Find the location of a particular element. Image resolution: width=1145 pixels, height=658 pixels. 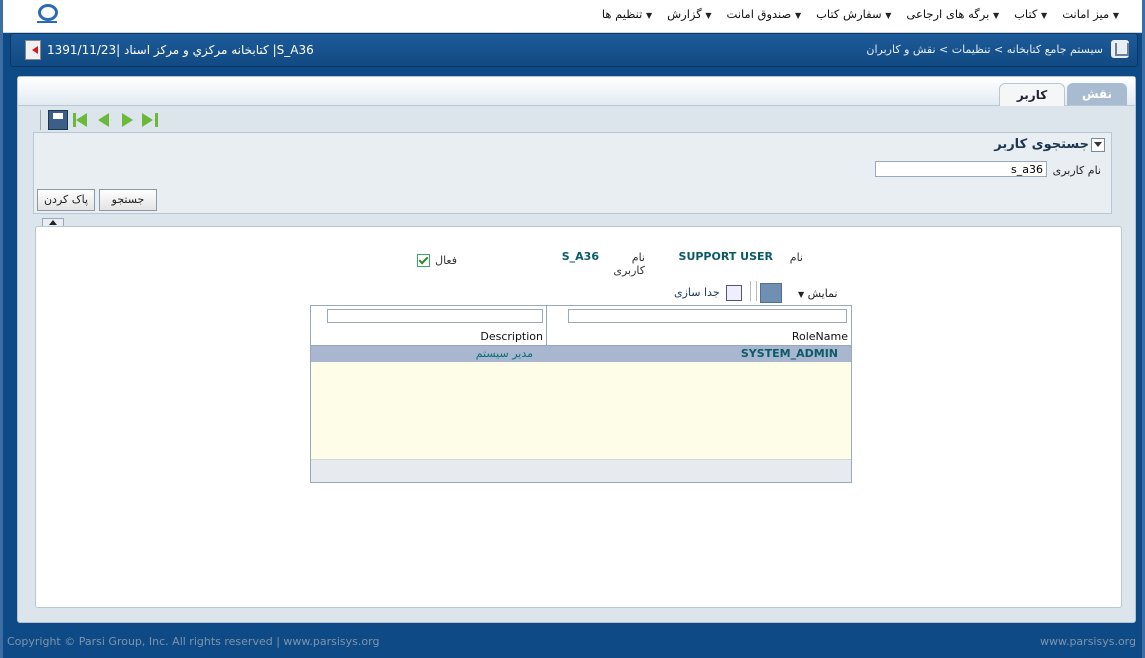

collapse-toggle-icon is located at coordinates (1098, 145).